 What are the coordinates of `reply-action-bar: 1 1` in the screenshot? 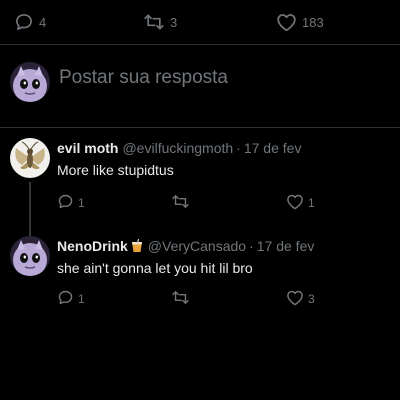 It's located at (200, 203).